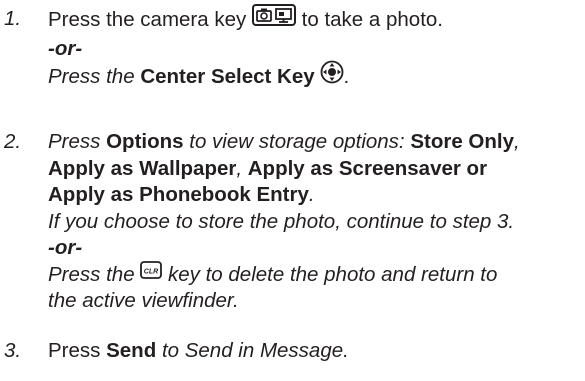 The width and height of the screenshot is (585, 381). I want to click on step-body: Press Send to Send in Message., so click(316, 351).